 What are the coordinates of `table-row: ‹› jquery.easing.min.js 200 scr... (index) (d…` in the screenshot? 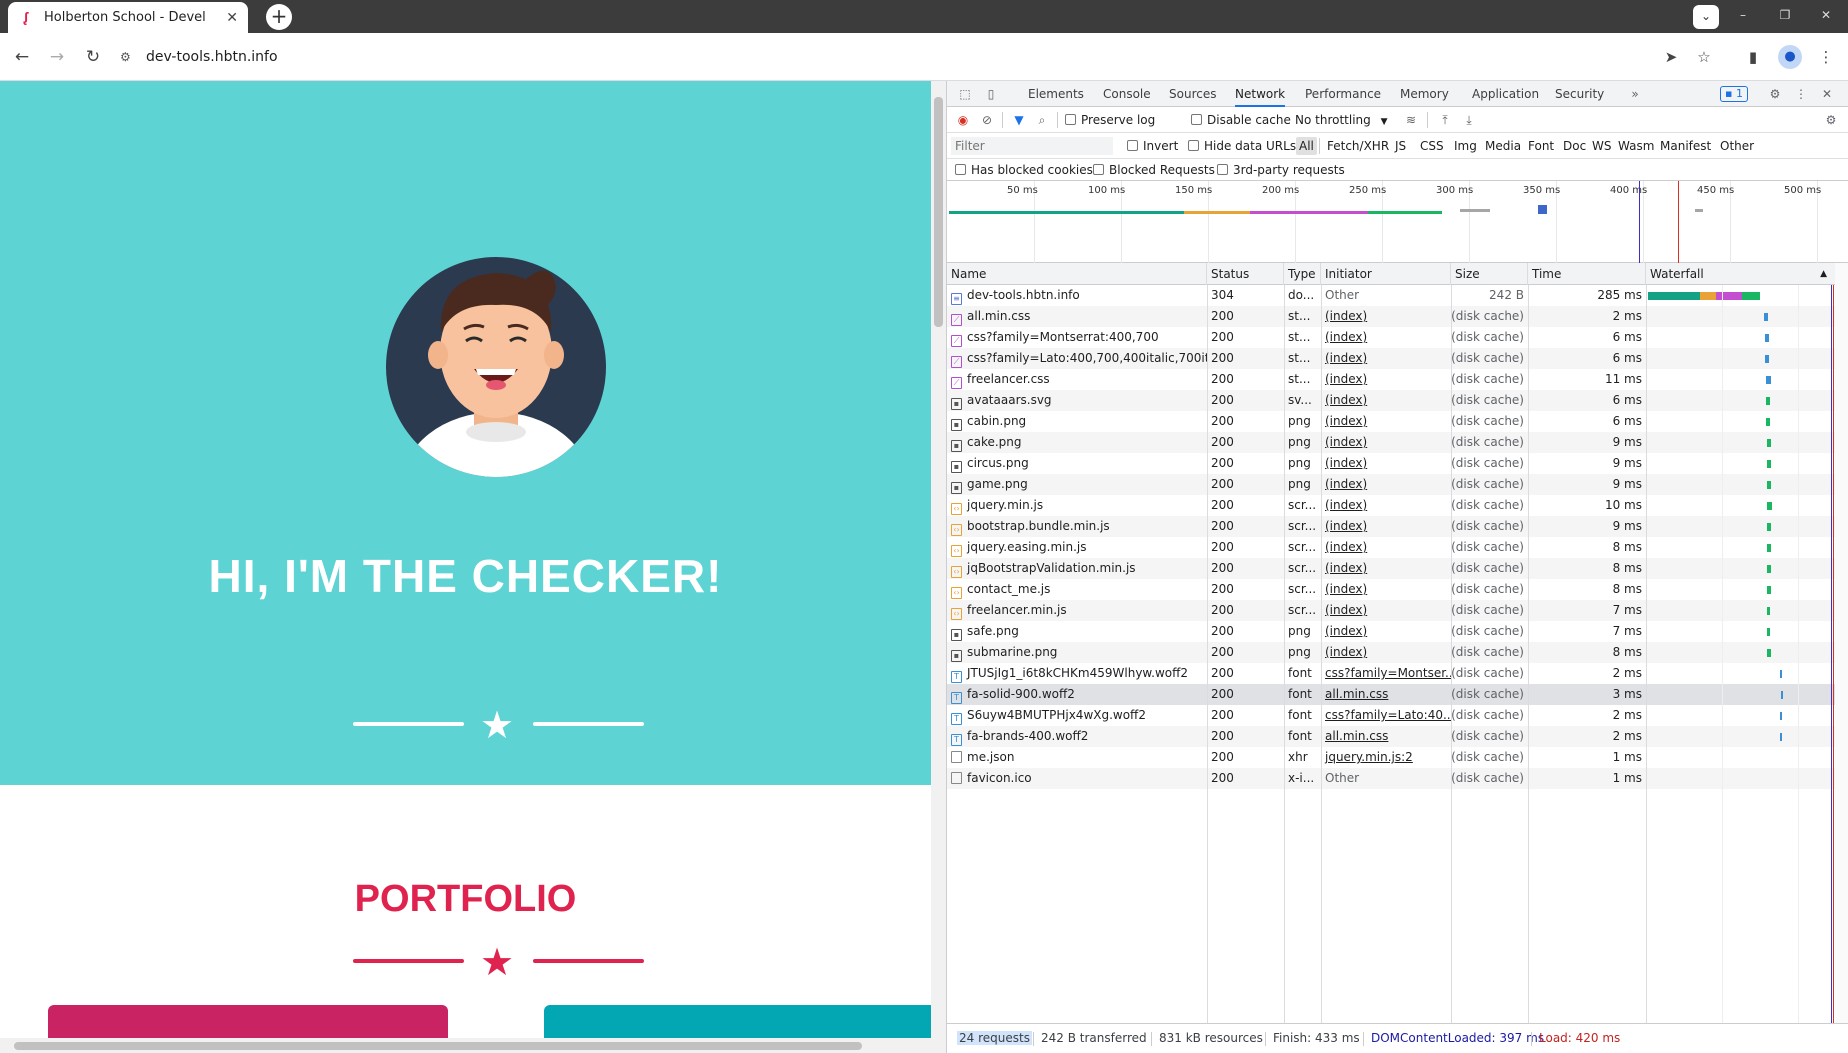 It's located at (1391, 547).